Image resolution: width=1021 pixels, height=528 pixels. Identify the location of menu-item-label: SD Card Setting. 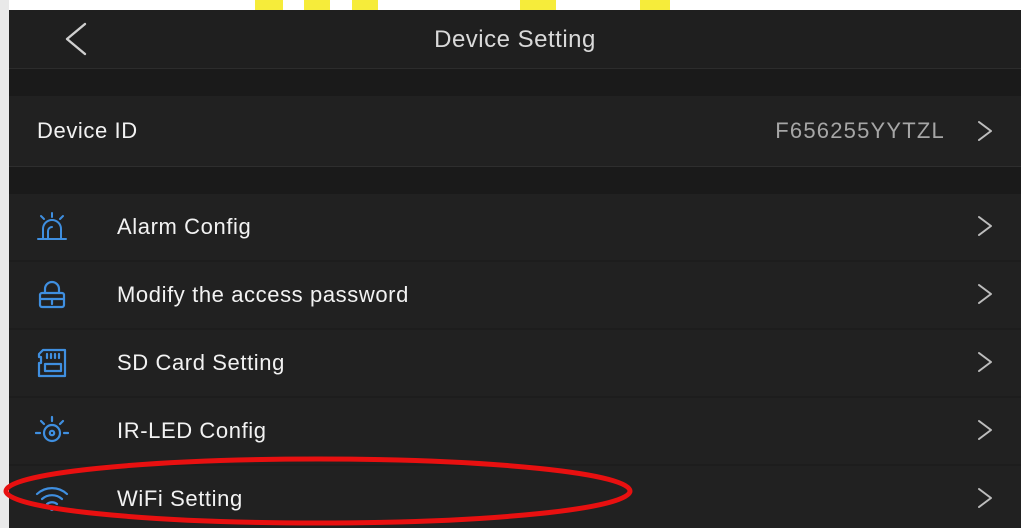
(201, 362).